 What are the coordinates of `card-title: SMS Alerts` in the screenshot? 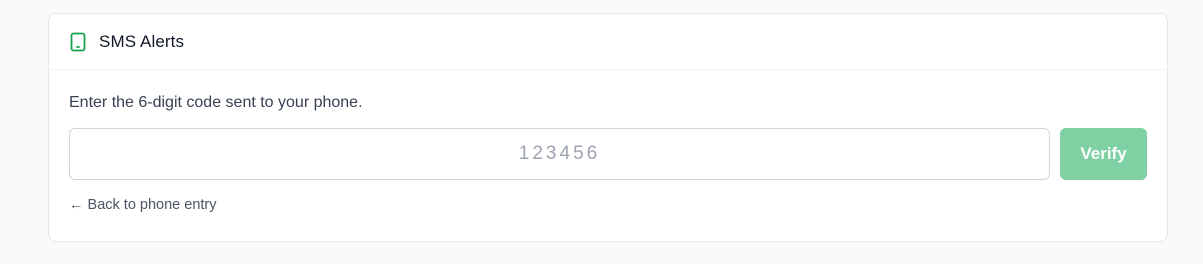 It's located at (142, 41).